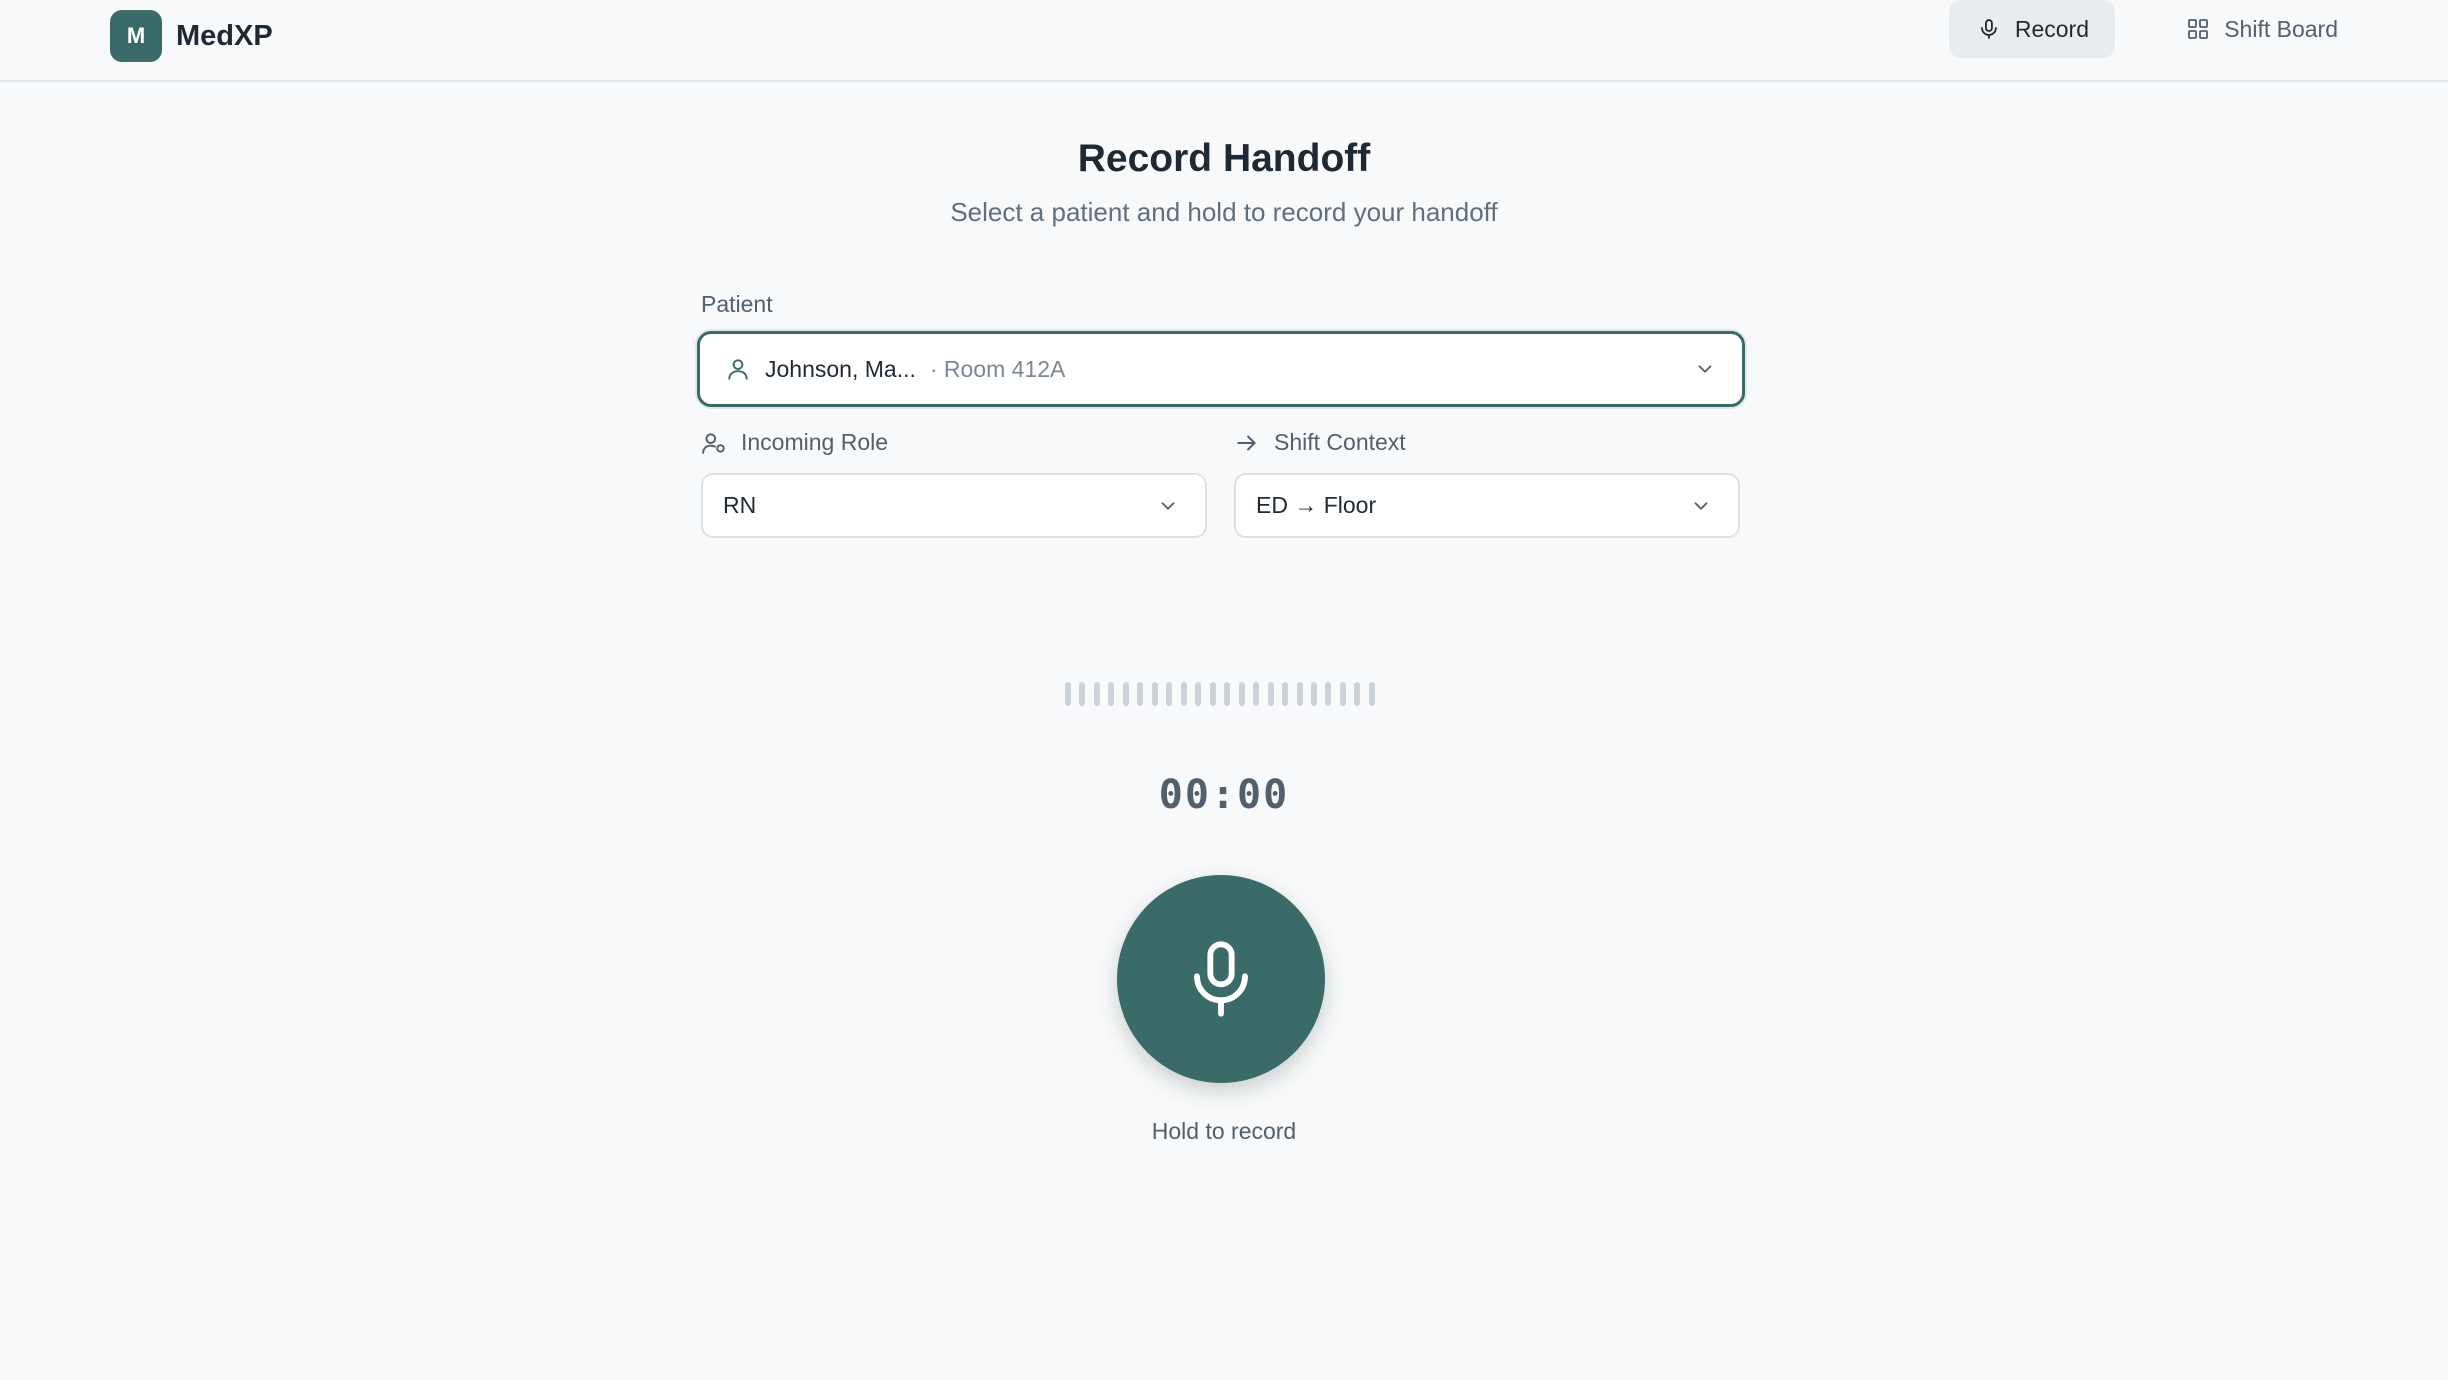  I want to click on recording-timer: 00:00, so click(1224, 795).